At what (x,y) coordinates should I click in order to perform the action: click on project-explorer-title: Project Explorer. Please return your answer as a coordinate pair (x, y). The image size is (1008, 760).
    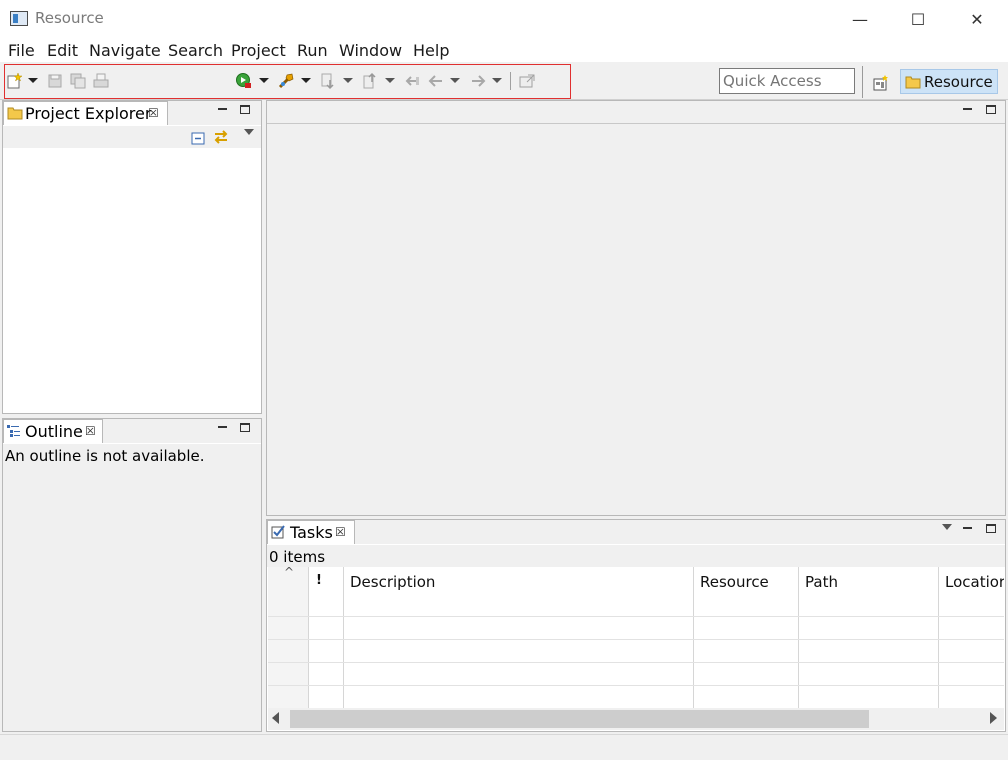
    Looking at the image, I should click on (88, 113).